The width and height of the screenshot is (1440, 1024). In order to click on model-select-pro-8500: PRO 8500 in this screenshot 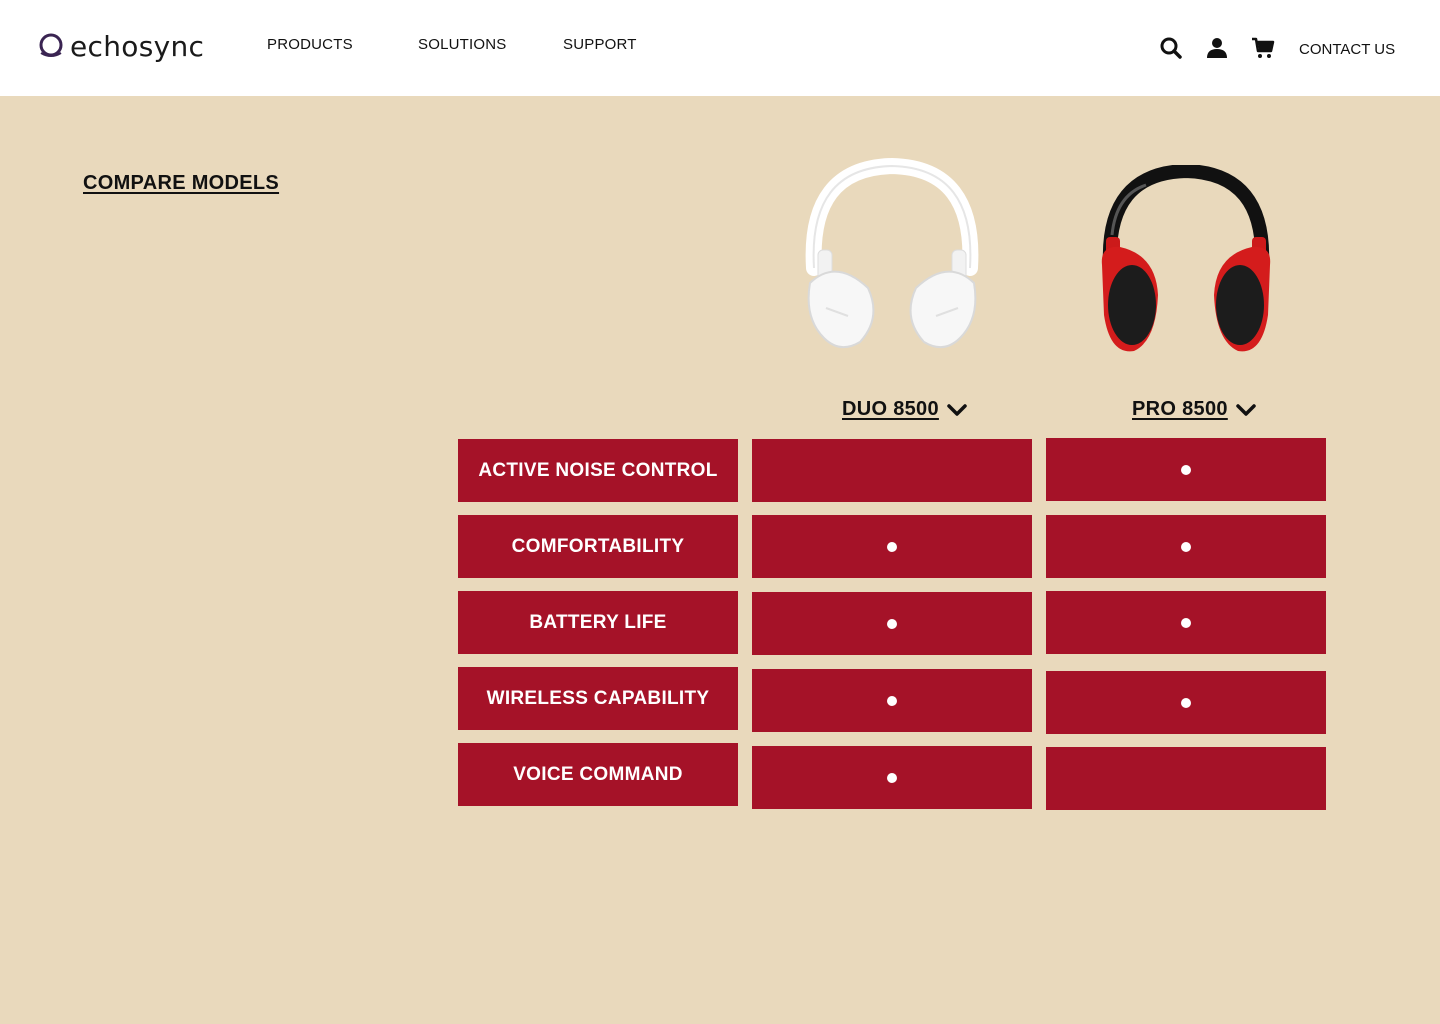, I will do `click(1194, 409)`.